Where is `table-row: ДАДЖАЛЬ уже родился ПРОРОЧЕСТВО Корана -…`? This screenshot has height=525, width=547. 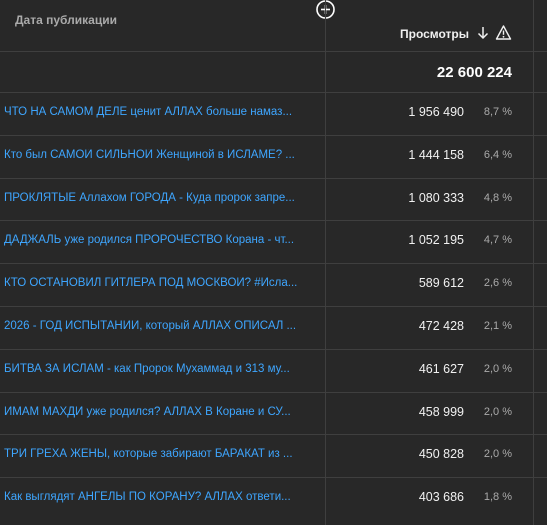 table-row: ДАДЖАЛЬ уже родился ПРОРОЧЕСТВО Корана -… is located at coordinates (273, 241).